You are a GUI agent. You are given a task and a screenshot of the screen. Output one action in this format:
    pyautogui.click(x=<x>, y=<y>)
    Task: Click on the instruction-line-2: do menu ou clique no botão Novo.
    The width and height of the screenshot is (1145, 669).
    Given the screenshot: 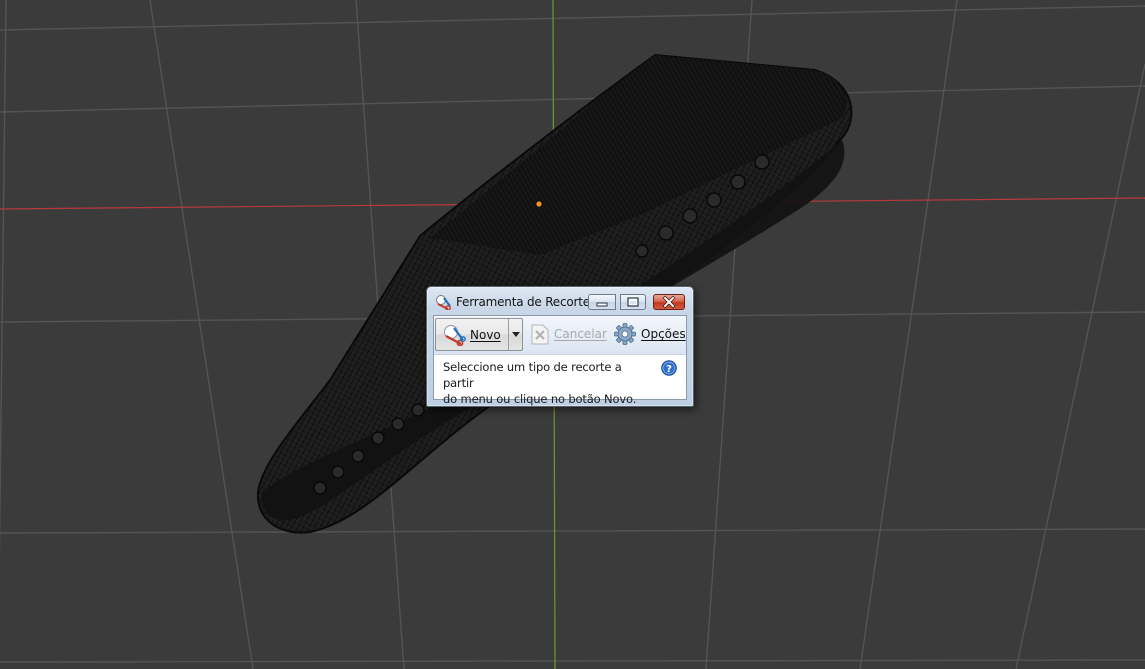 What is the action you would take?
    pyautogui.click(x=540, y=399)
    